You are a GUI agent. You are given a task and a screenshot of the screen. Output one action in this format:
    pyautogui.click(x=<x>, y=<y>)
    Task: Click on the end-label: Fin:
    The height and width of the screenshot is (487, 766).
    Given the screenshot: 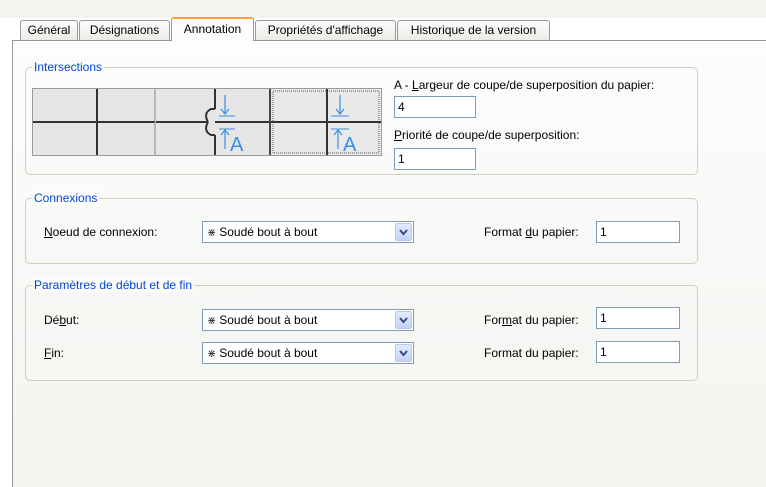 What is the action you would take?
    pyautogui.click(x=54, y=353)
    